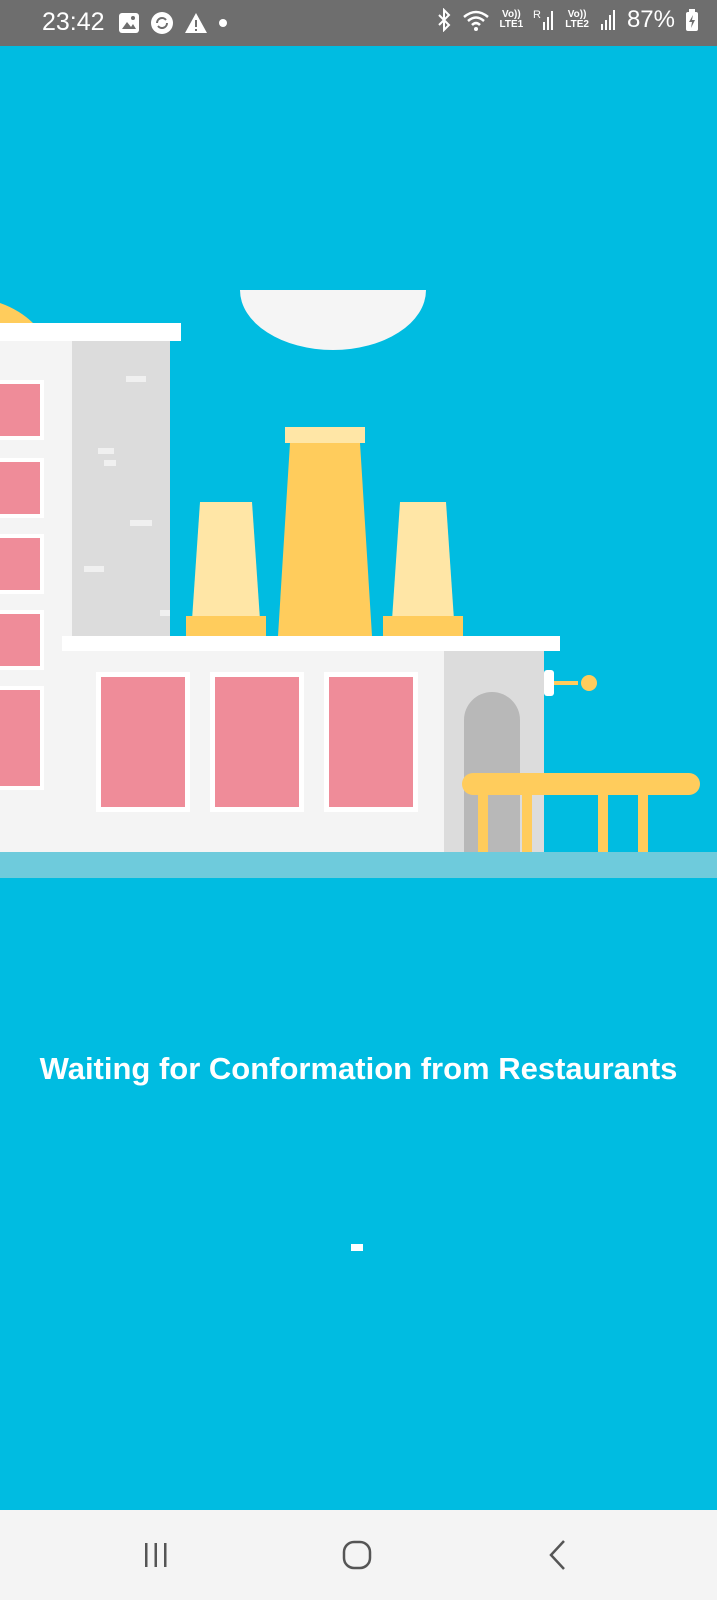 The width and height of the screenshot is (717, 1600). Describe the element at coordinates (357, 1247) in the screenshot. I see `loading-indicator` at that location.